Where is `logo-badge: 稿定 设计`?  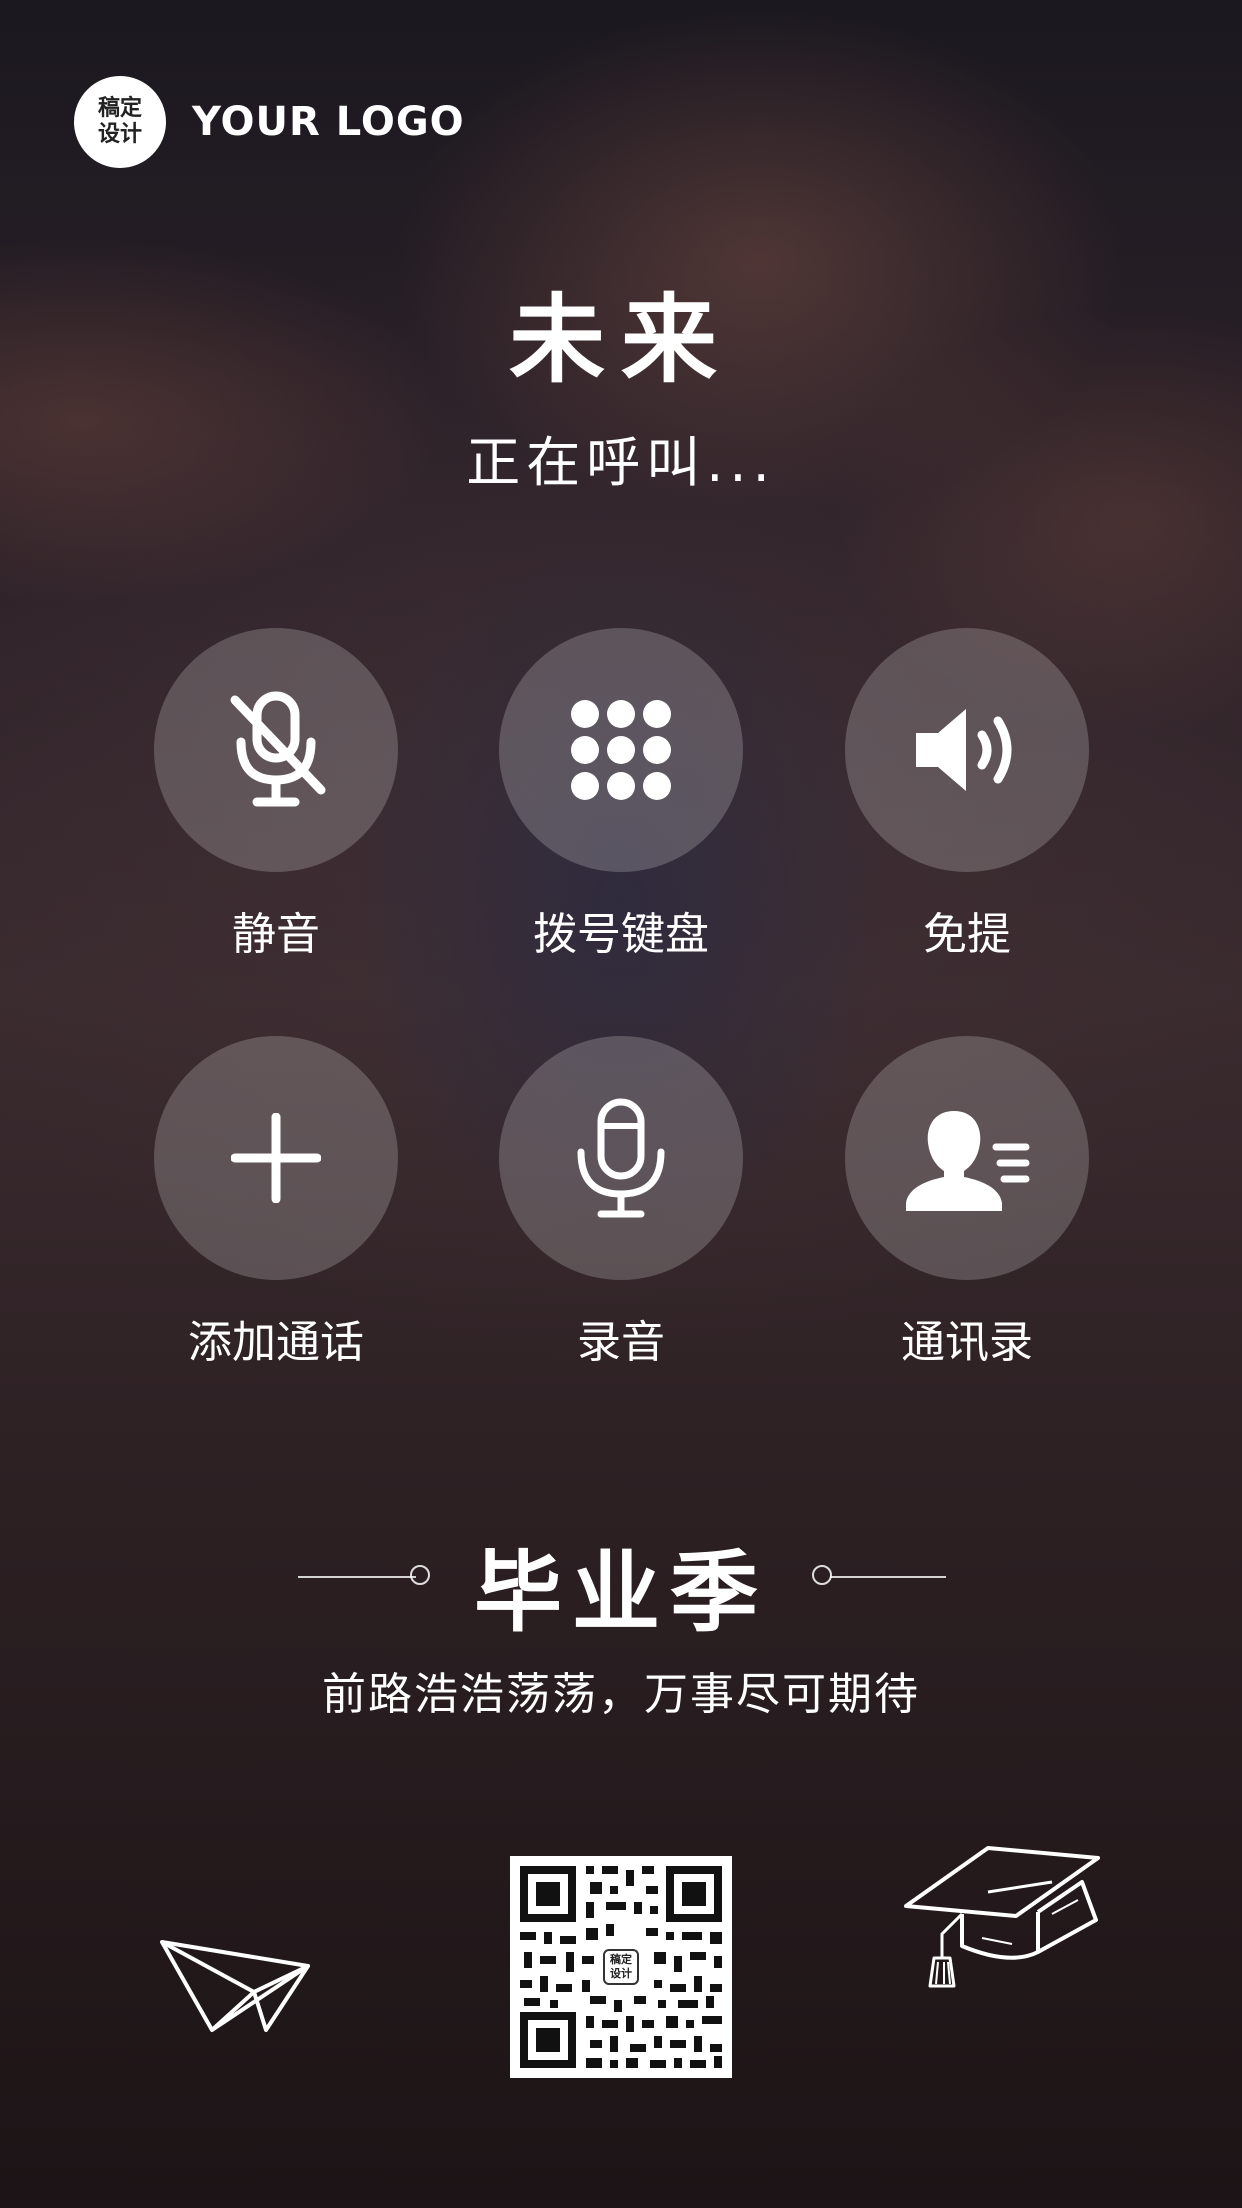 logo-badge: 稿定 设计 is located at coordinates (120, 122).